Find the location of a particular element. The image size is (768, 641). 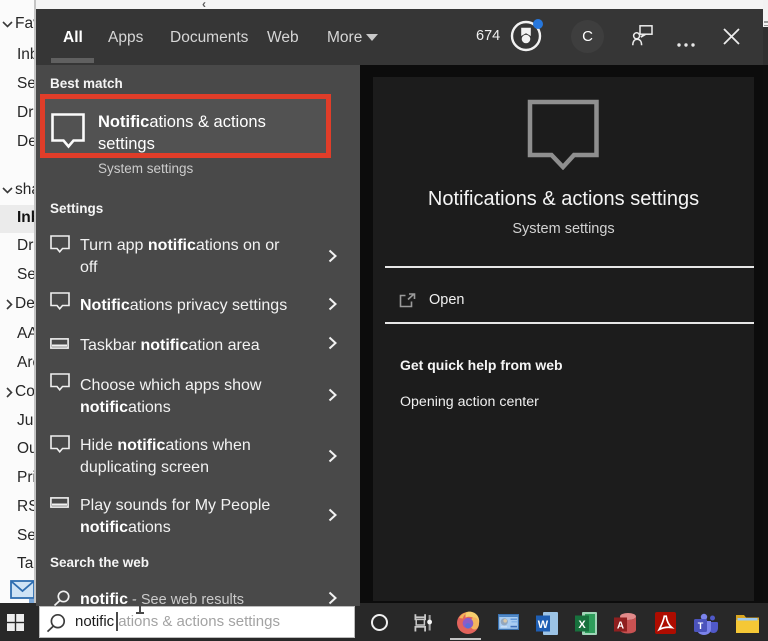

svg-text: W is located at coordinates (543, 625).